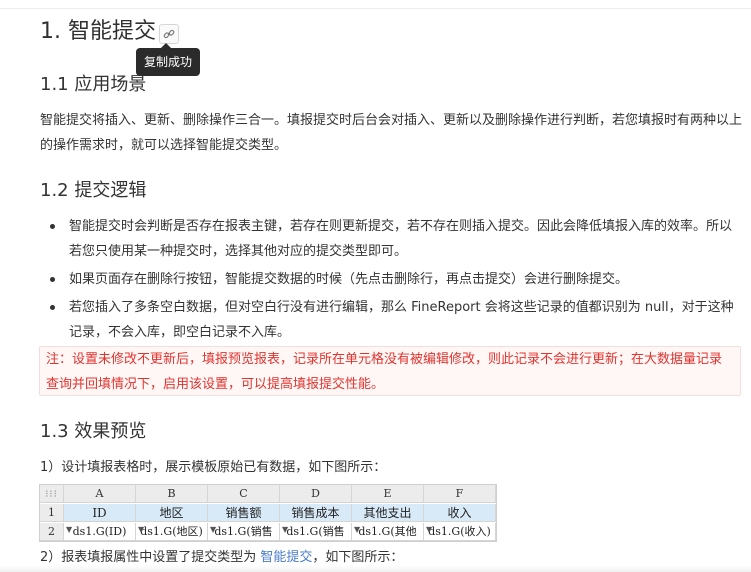 This screenshot has height=572, width=751. I want to click on table-cell: 销售成本, so click(316, 513).